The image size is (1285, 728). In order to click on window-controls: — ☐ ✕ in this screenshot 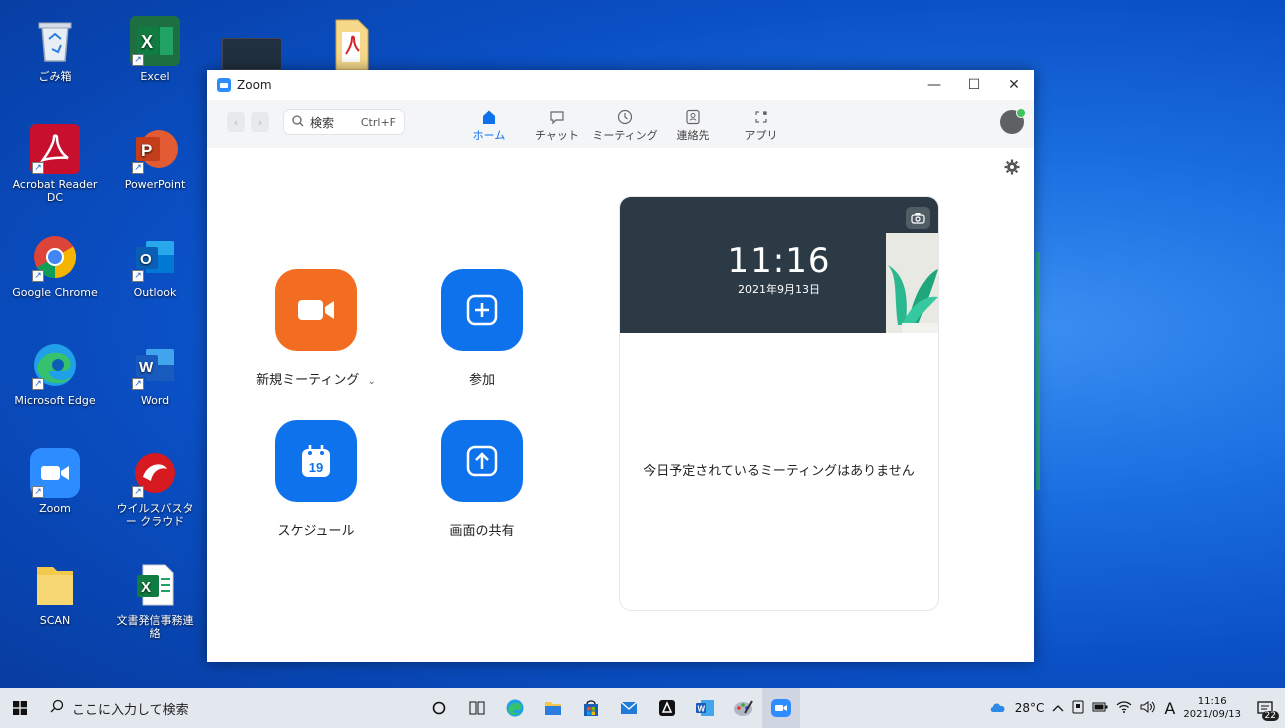, I will do `click(974, 85)`.